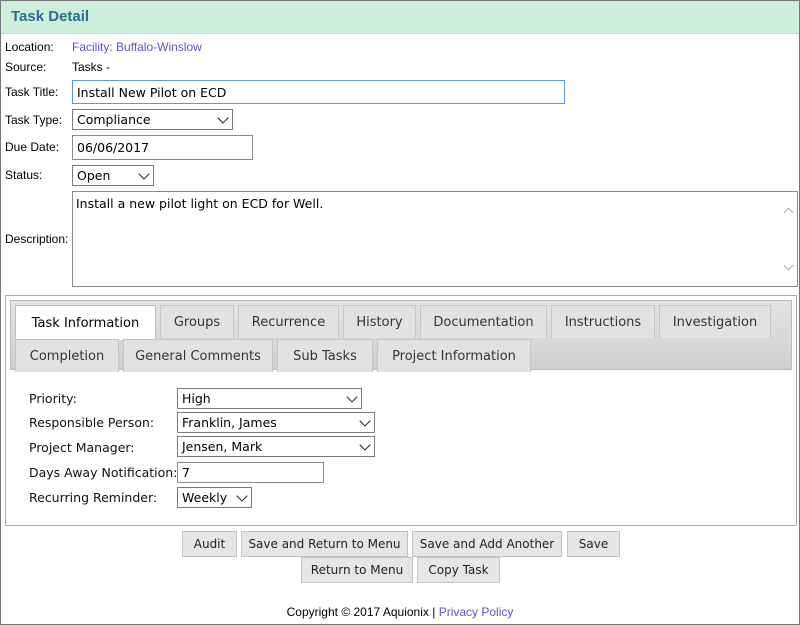 This screenshot has height=625, width=800. Describe the element at coordinates (250, 472) in the screenshot. I see `days-away-input: 7` at that location.